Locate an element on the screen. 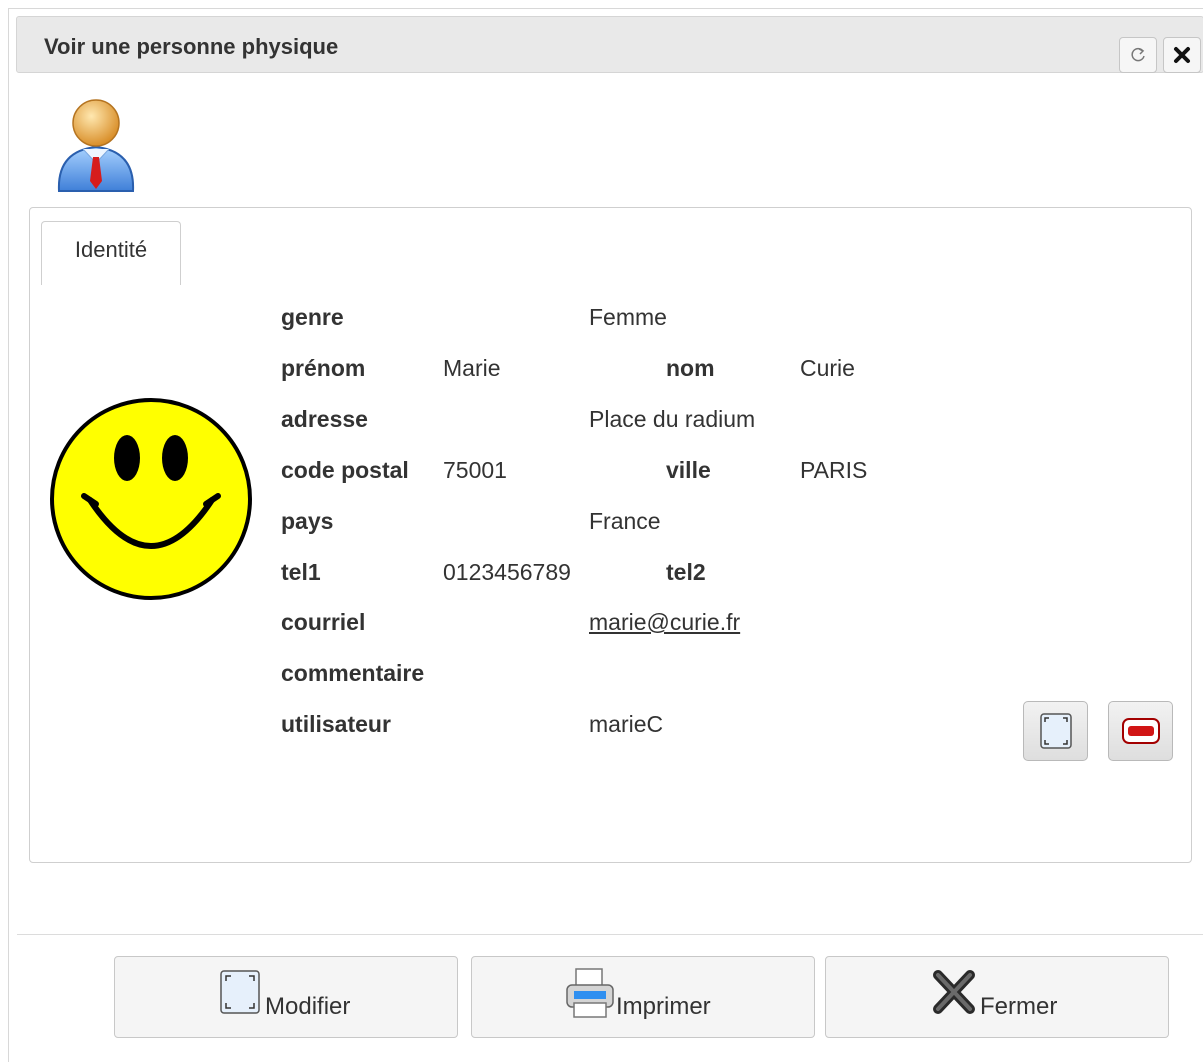  prenom-value: Marie is located at coordinates (472, 368).